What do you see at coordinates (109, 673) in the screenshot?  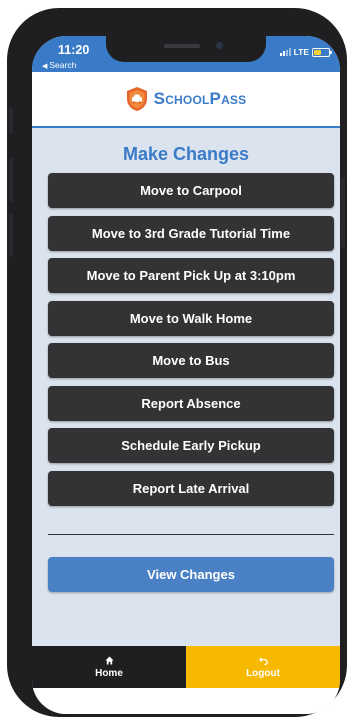 I see `tab-home-label: Home` at bounding box center [109, 673].